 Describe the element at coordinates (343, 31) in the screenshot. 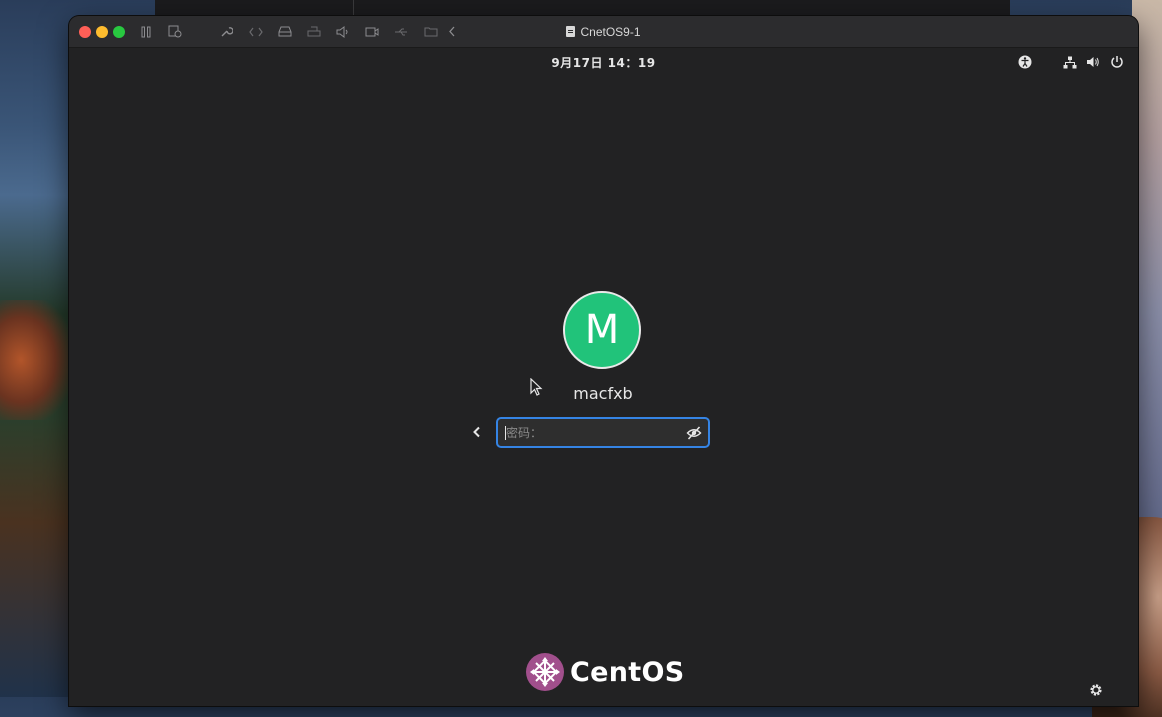

I see `sound-icon` at that location.